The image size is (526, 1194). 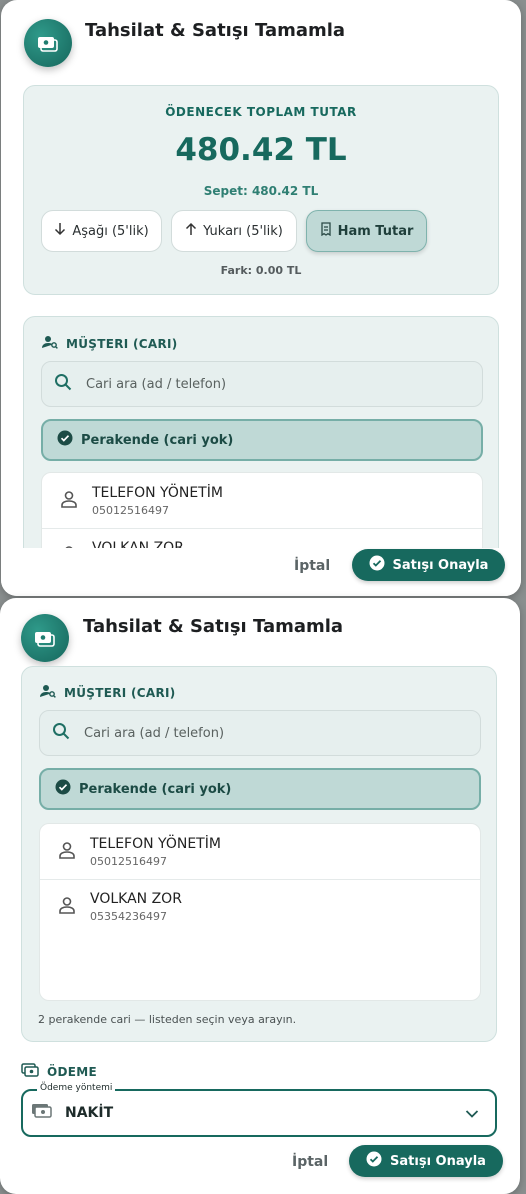 I want to click on payment-method-label: Ödeme yöntemi, so click(x=76, y=1088).